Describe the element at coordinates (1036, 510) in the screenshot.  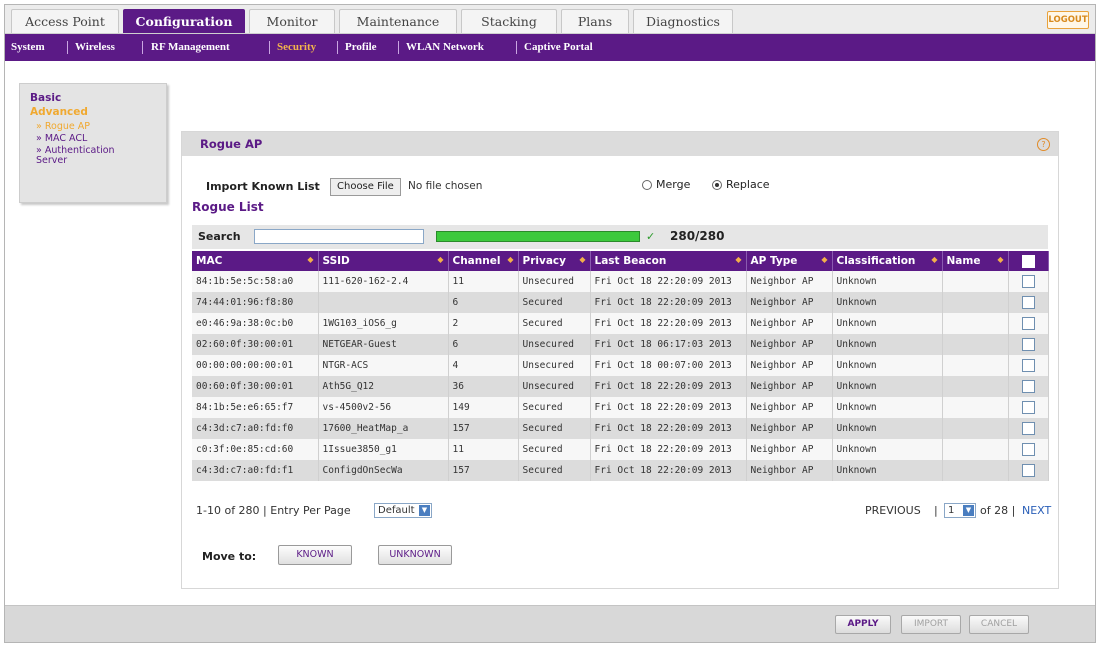
I see `next-link: NEXT` at that location.